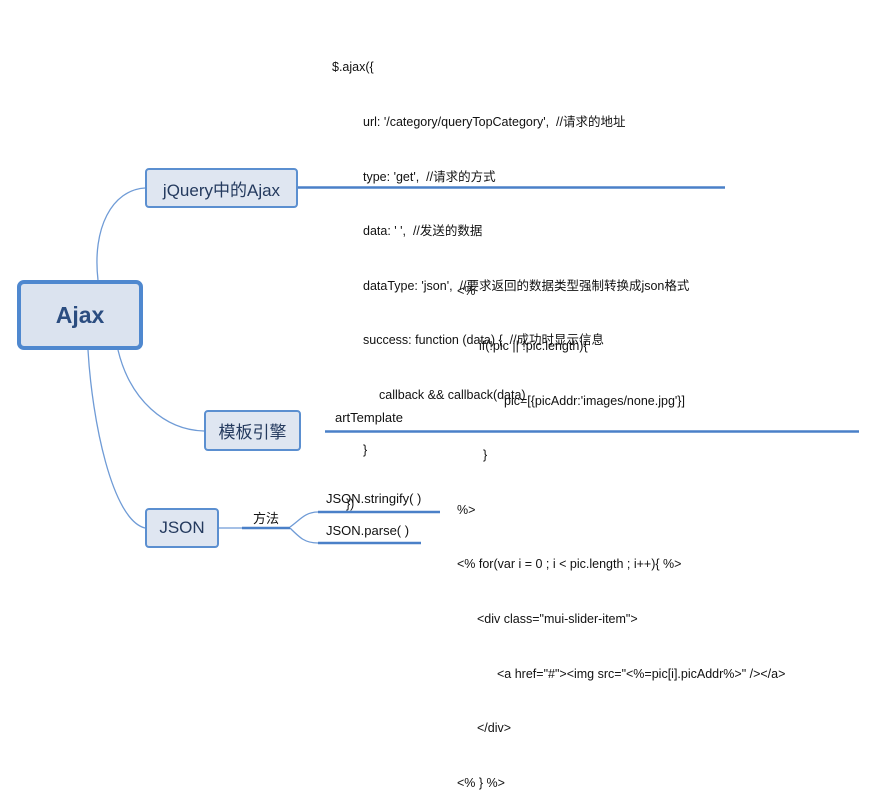 Image resolution: width=876 pixels, height=810 pixels. I want to click on link-root-json, so click(116, 439).